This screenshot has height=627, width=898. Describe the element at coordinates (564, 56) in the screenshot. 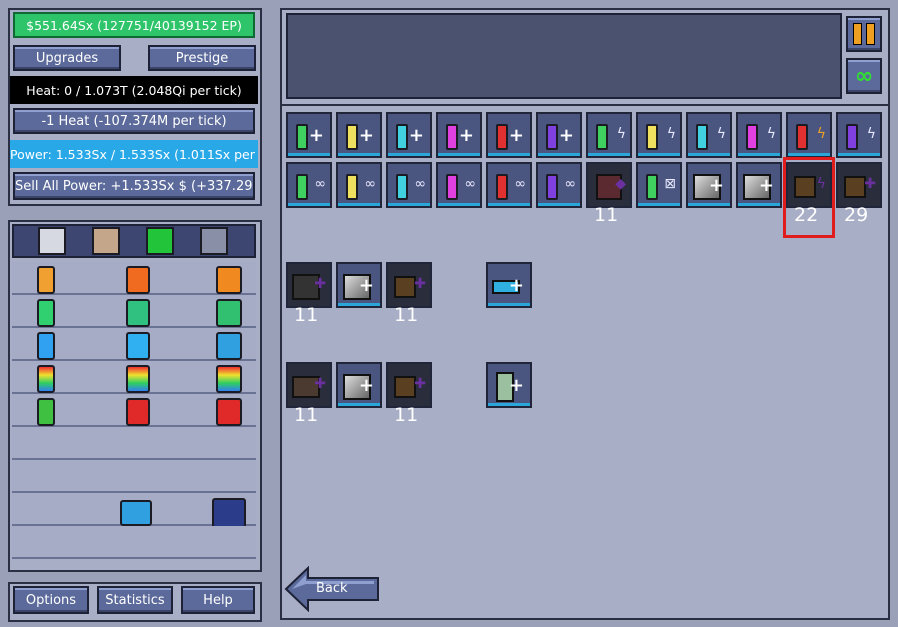

I see `tooltip-area` at that location.